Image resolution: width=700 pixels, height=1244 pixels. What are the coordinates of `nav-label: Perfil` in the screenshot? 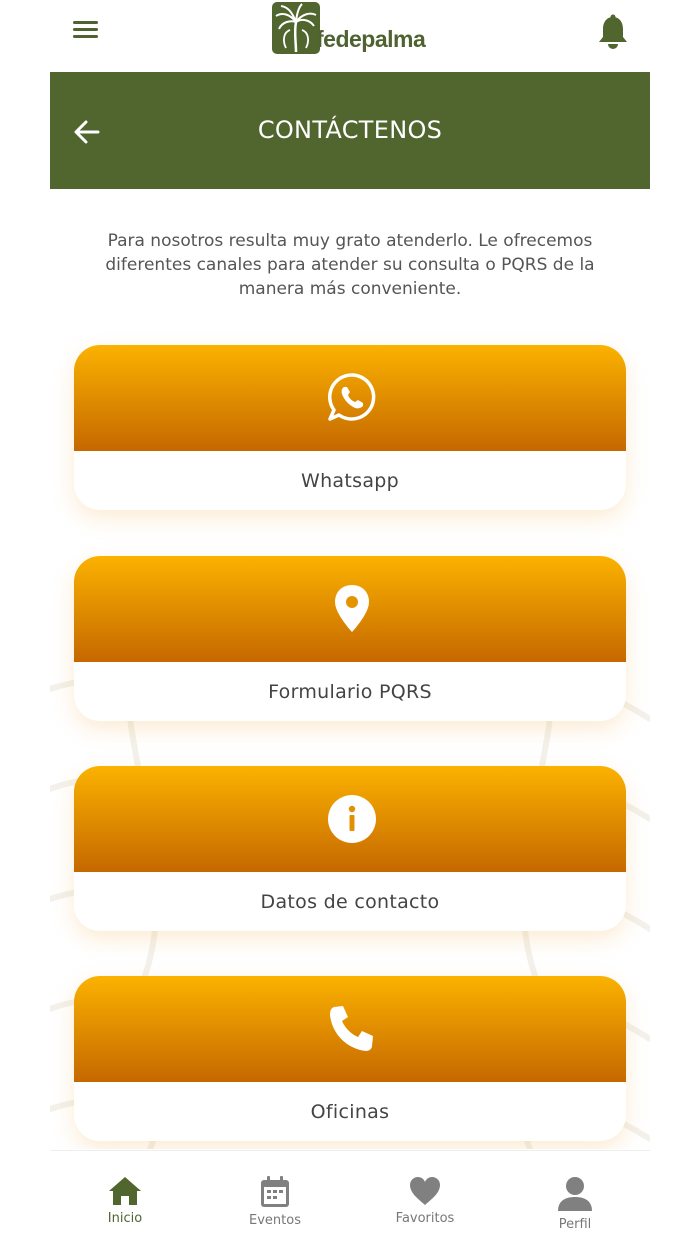 It's located at (575, 1224).